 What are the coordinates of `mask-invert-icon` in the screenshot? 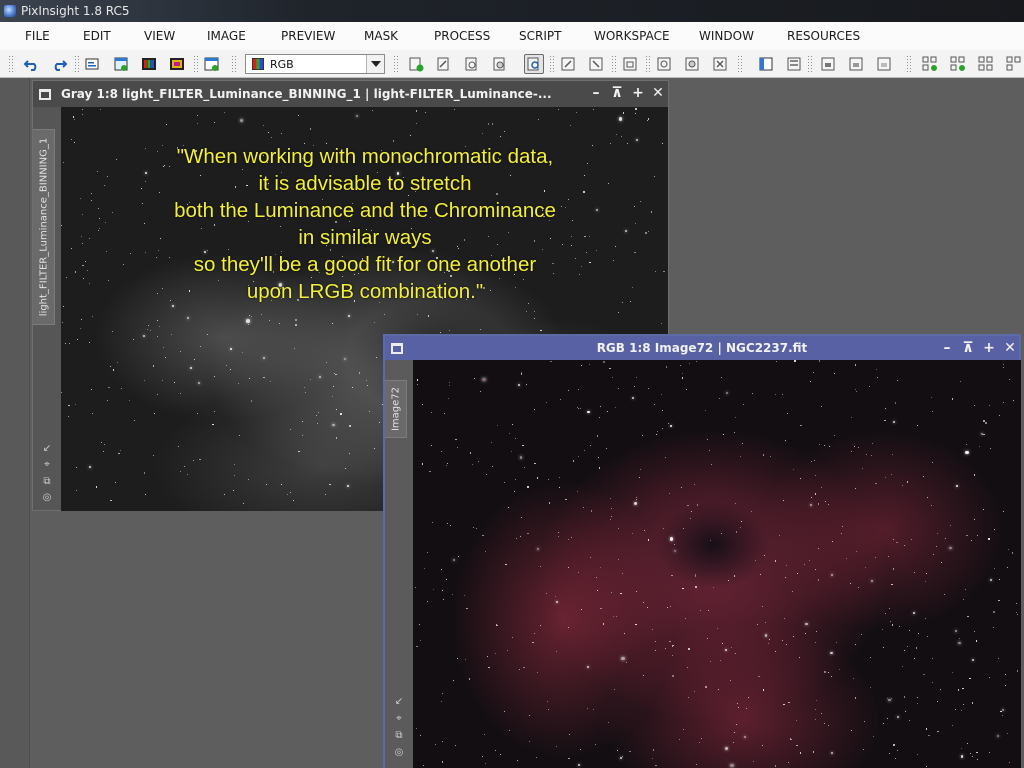 It's located at (766, 64).